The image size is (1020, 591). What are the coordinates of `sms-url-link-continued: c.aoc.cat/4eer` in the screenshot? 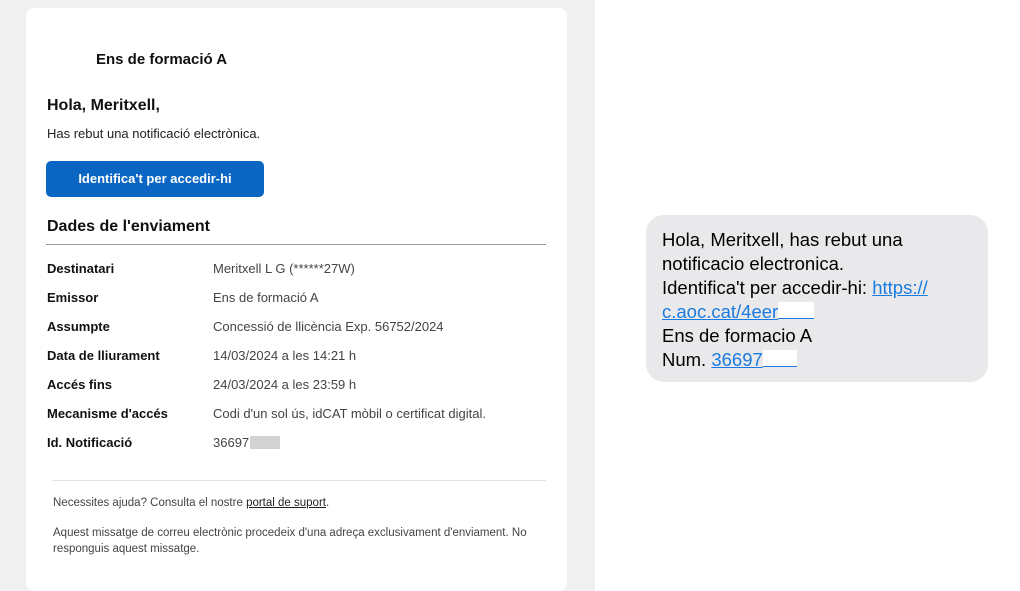 It's located at (738, 311).